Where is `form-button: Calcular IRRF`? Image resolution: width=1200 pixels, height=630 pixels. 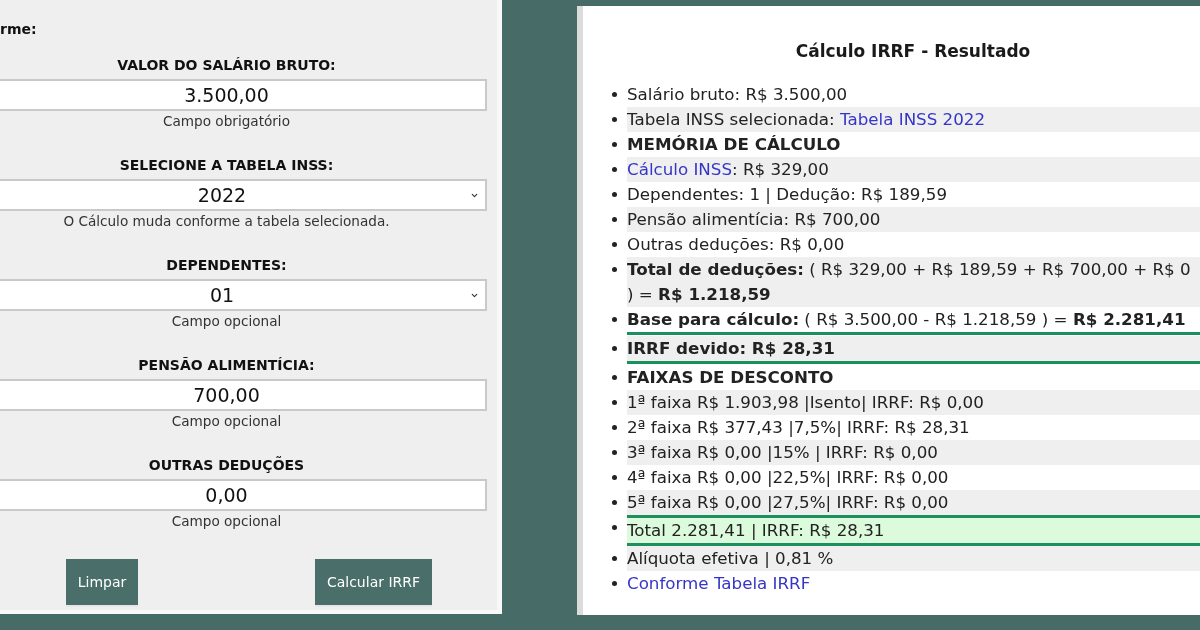
form-button: Calcular IRRF is located at coordinates (373, 583).